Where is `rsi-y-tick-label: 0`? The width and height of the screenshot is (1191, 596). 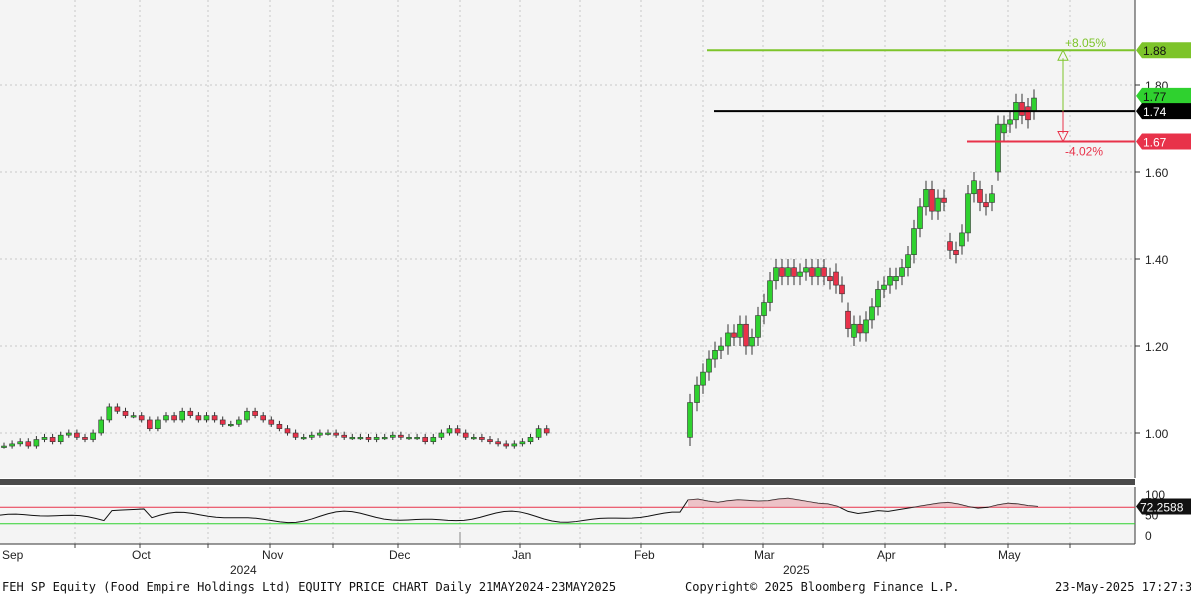 rsi-y-tick-label: 0 is located at coordinates (1148, 536).